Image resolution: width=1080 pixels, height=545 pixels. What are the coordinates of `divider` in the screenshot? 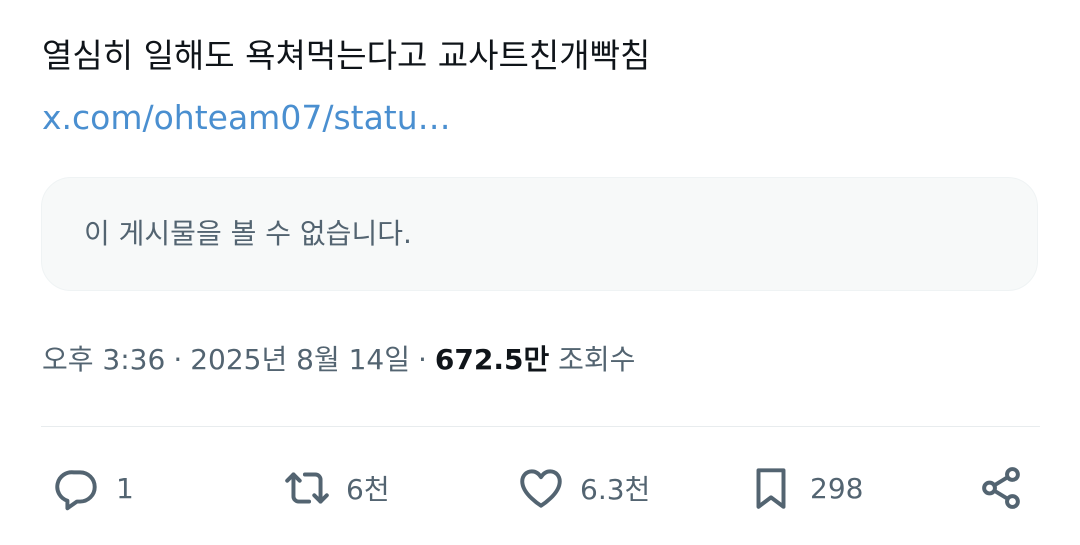 It's located at (540, 426).